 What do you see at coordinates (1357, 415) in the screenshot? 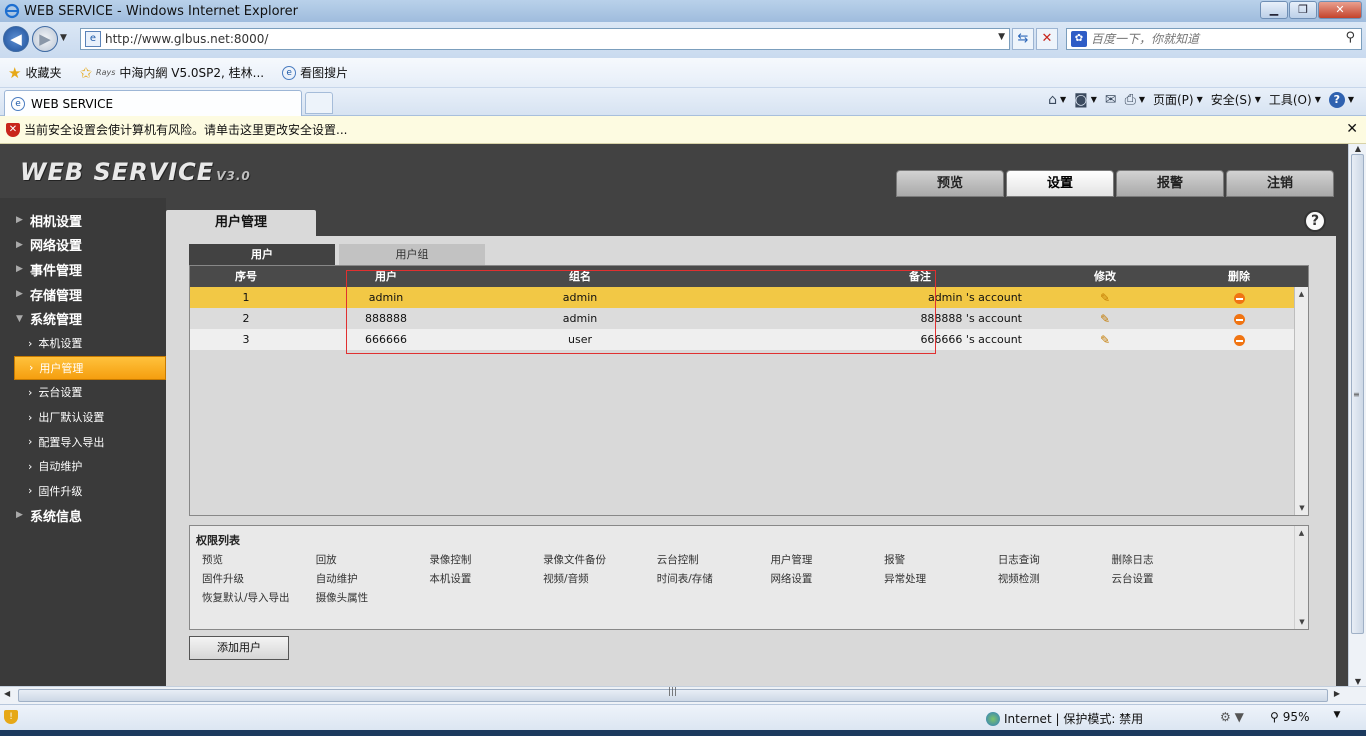
I see `page-vertical-scrollbar: ▲ ≡ ▼` at bounding box center [1357, 415].